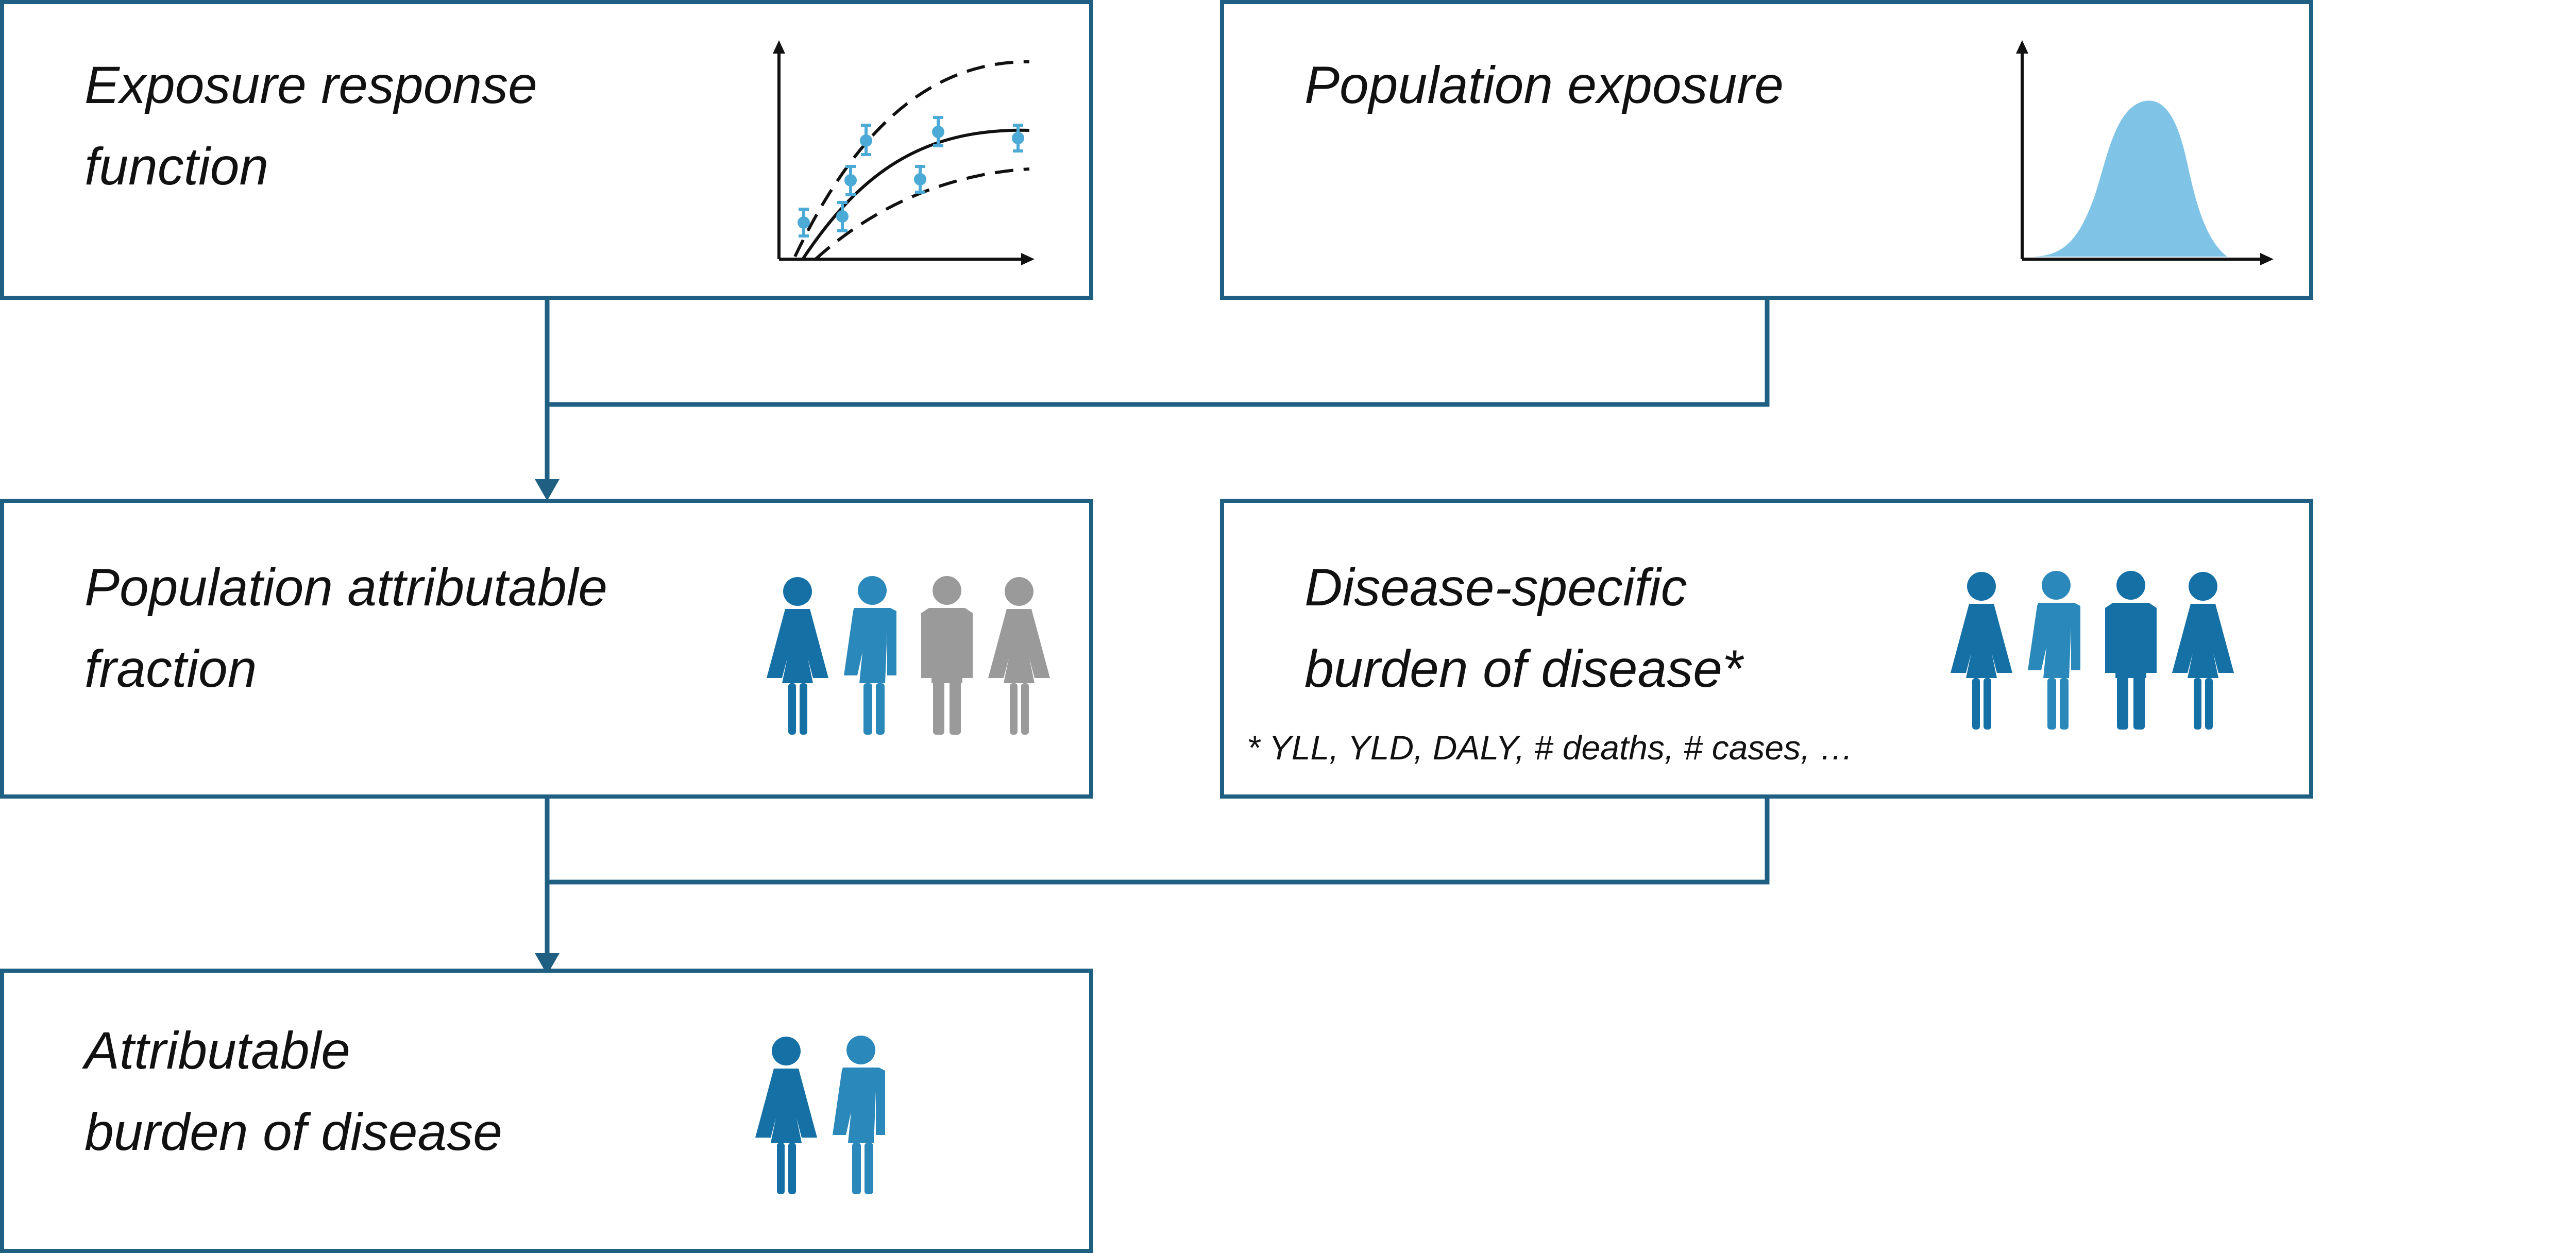  What do you see at coordinates (904, 152) in the screenshot?
I see `dose-response-curve-icon` at bounding box center [904, 152].